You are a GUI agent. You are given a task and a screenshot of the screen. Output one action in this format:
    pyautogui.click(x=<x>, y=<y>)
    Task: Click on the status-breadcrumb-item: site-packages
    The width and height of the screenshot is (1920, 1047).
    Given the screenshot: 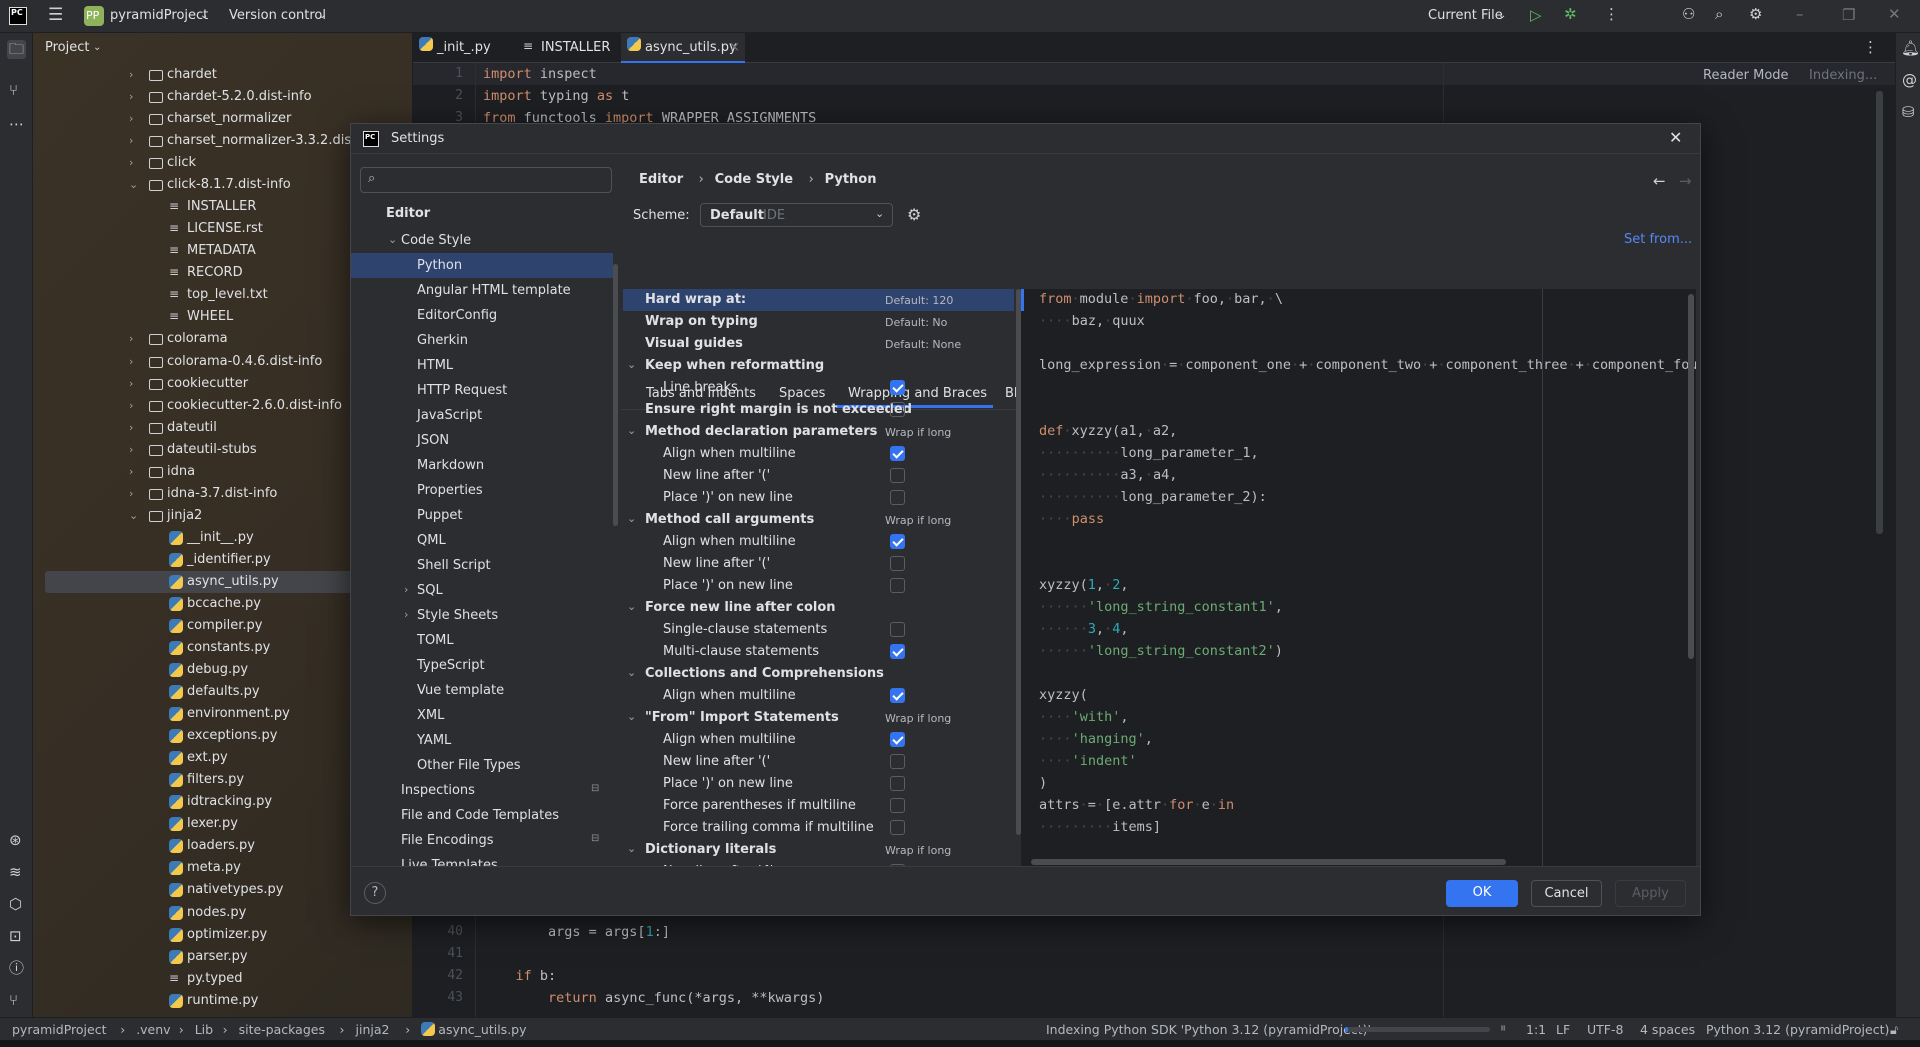 What is the action you would take?
    pyautogui.click(x=282, y=1029)
    